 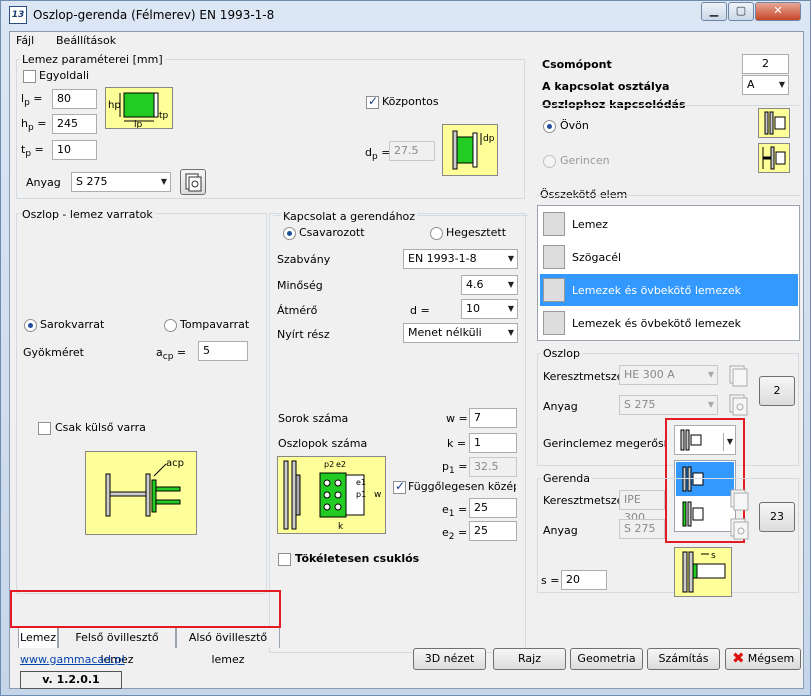 I want to click on node-value: 2, so click(x=765, y=64).